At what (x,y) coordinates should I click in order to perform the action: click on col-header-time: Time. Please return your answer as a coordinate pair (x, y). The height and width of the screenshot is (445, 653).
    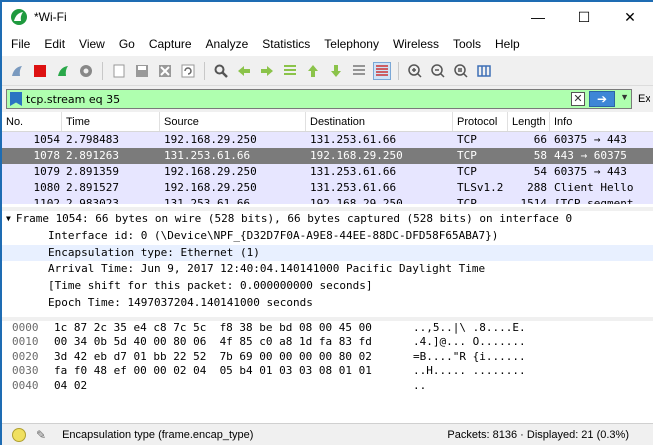
    Looking at the image, I should click on (111, 121).